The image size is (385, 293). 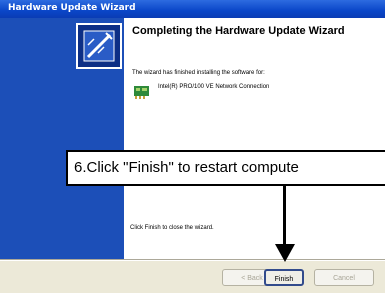 I want to click on hardware-wizard-icon, so click(x=99, y=46).